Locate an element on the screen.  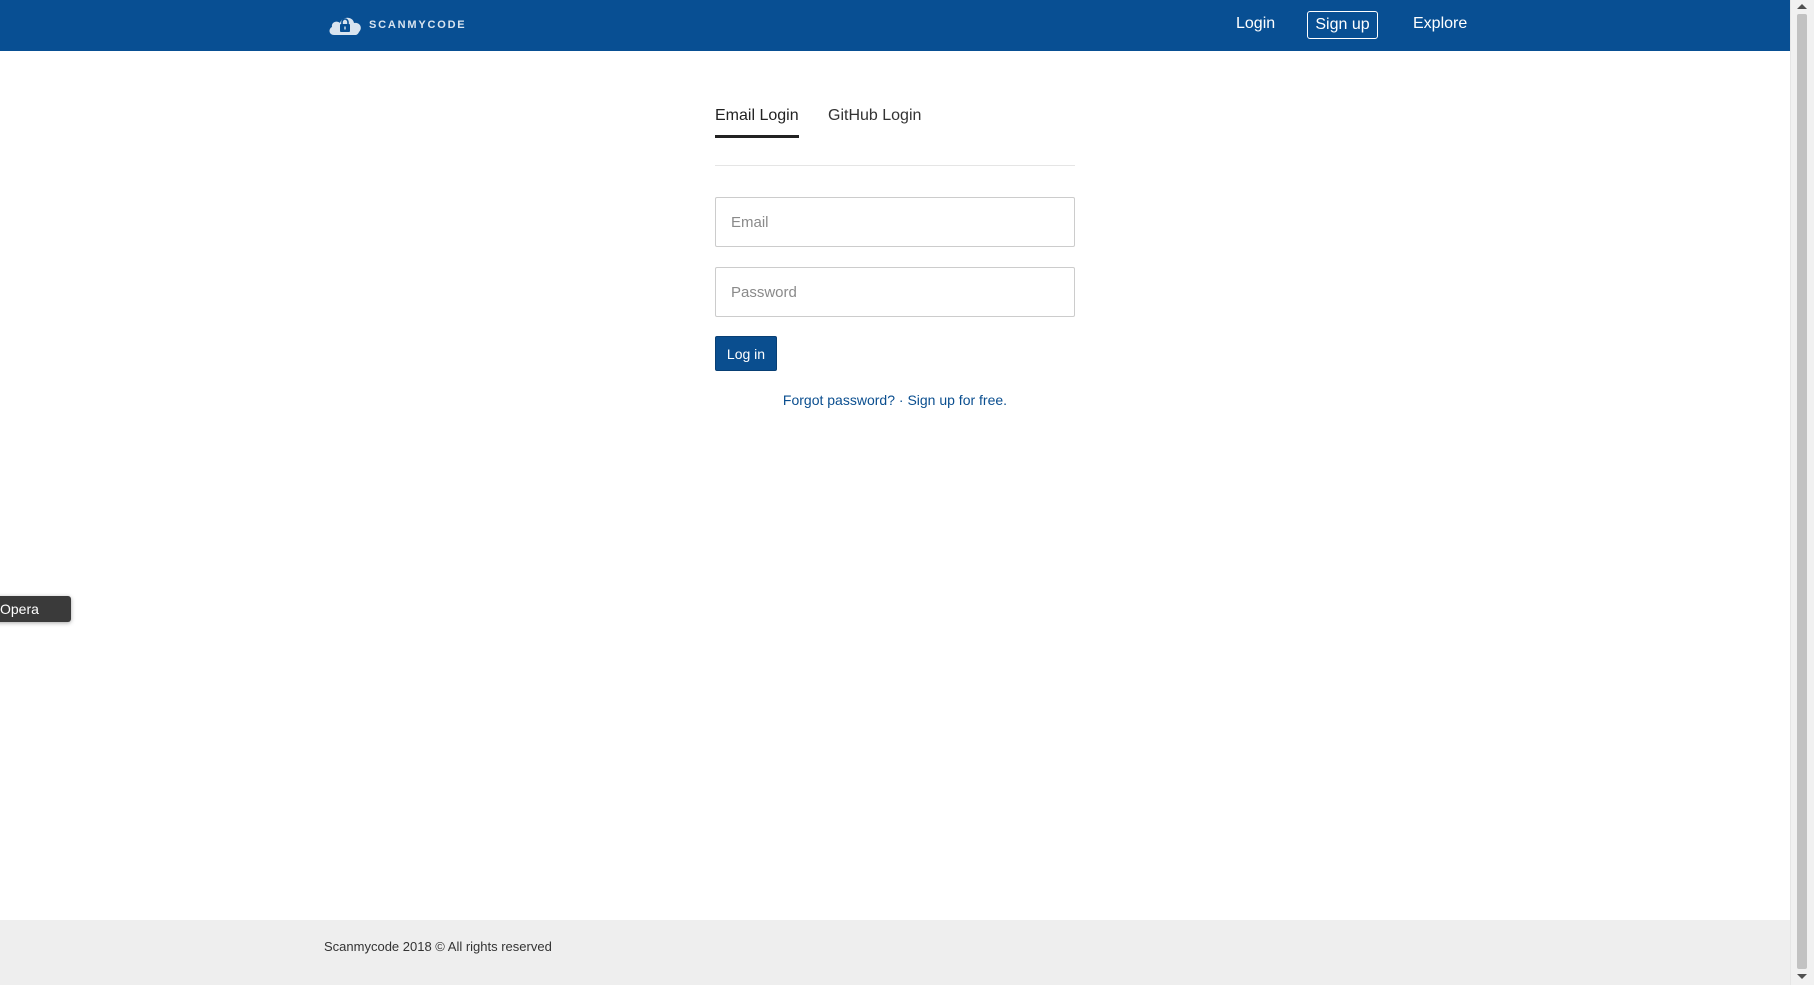
password-input is located at coordinates (895, 292).